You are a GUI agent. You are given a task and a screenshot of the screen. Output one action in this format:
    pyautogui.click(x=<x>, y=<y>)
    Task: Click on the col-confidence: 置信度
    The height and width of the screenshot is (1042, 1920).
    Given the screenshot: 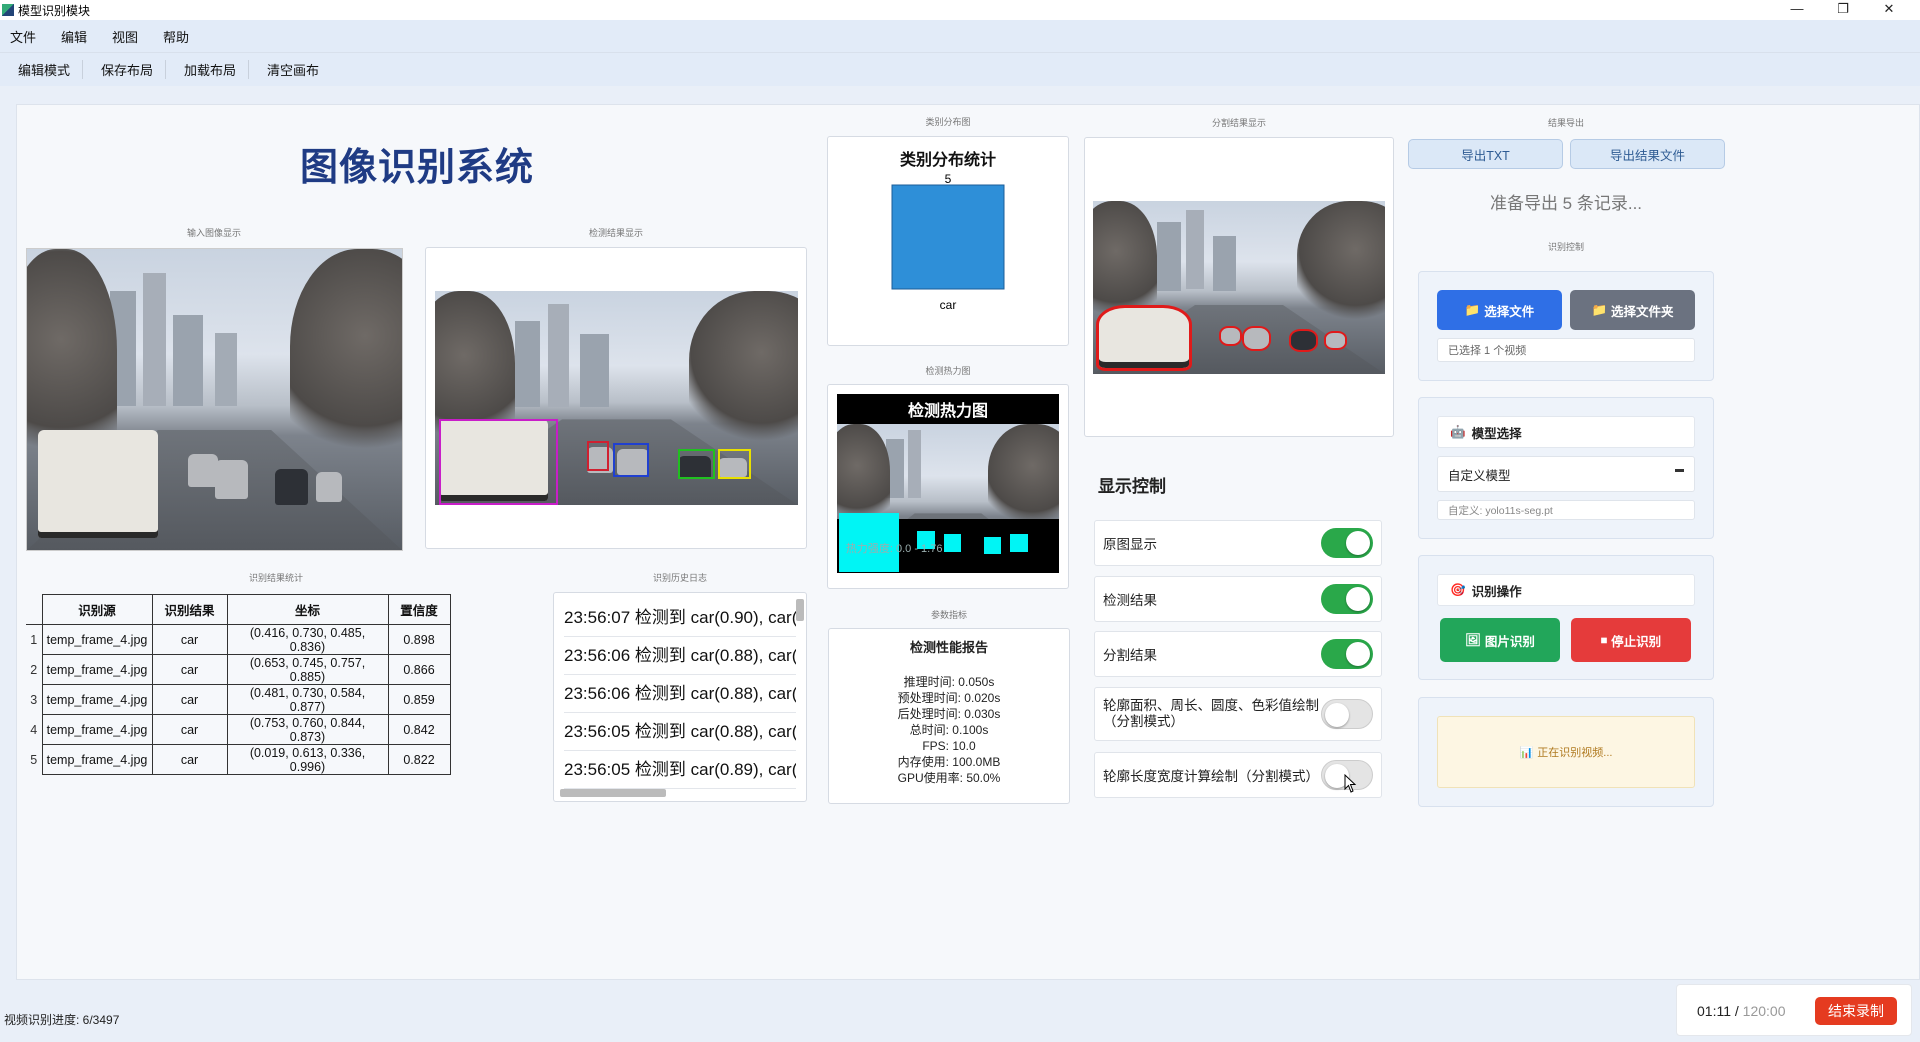 What is the action you would take?
    pyautogui.click(x=419, y=609)
    